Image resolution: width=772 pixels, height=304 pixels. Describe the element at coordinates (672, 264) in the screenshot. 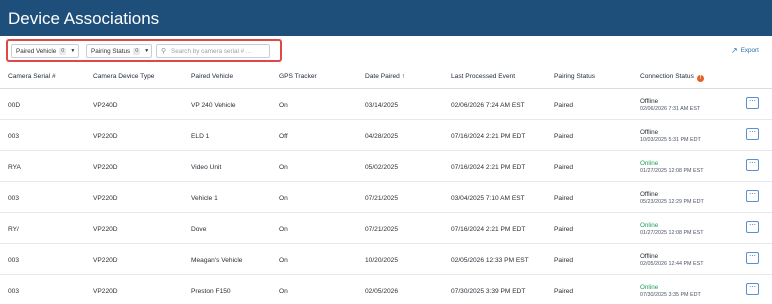

I see `connection-status-time: 02/05/2026 12:44 PM EST` at that location.